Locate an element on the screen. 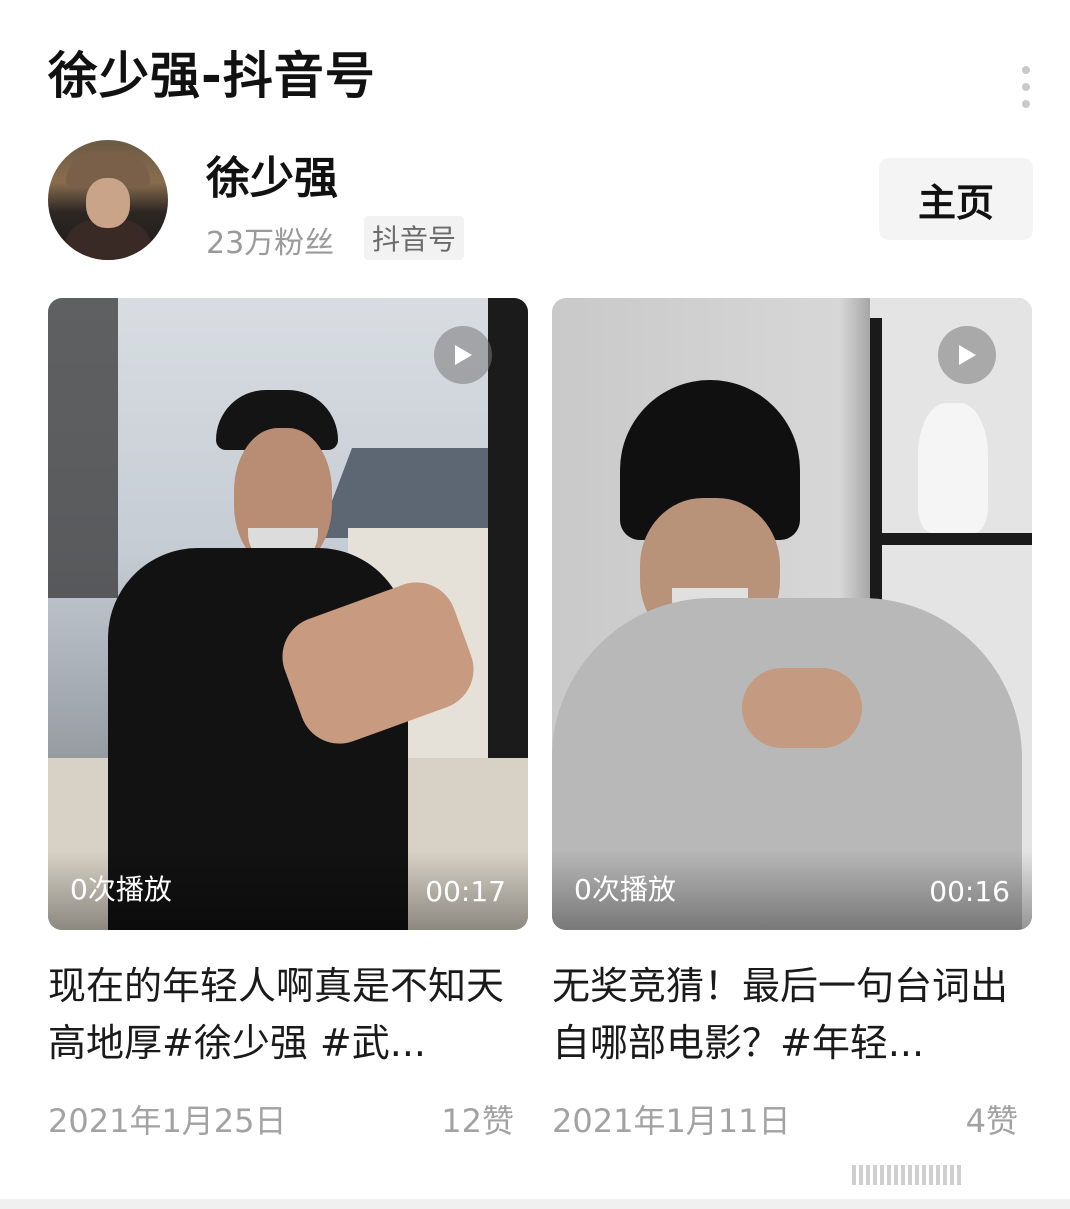 The height and width of the screenshot is (1209, 1070). profile-header: 徐少强 23万粉丝 抖音号 主页 is located at coordinates (540, 202).